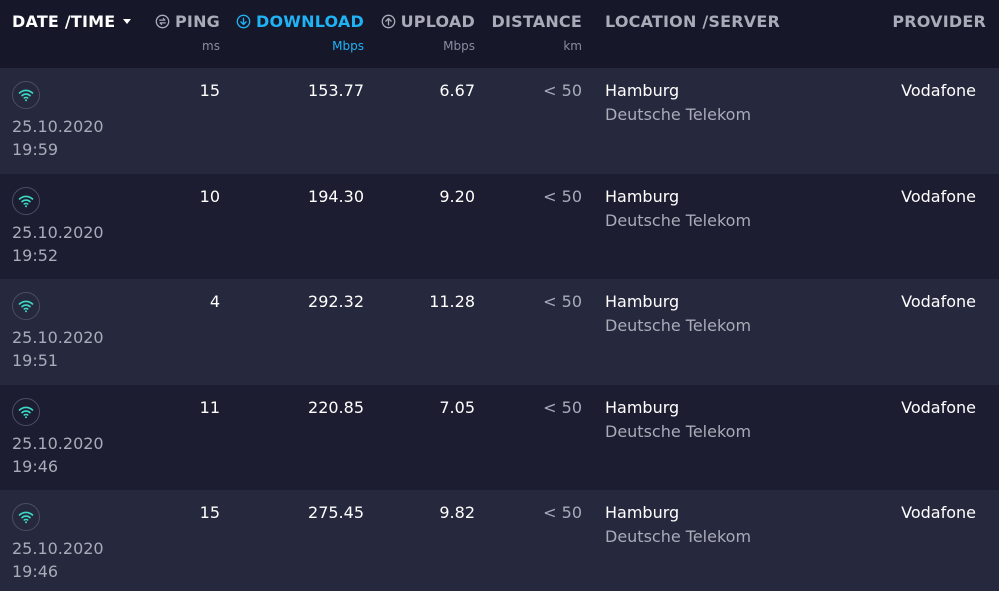 This screenshot has width=999, height=591. What do you see at coordinates (336, 407) in the screenshot?
I see `download-value: 220.85` at bounding box center [336, 407].